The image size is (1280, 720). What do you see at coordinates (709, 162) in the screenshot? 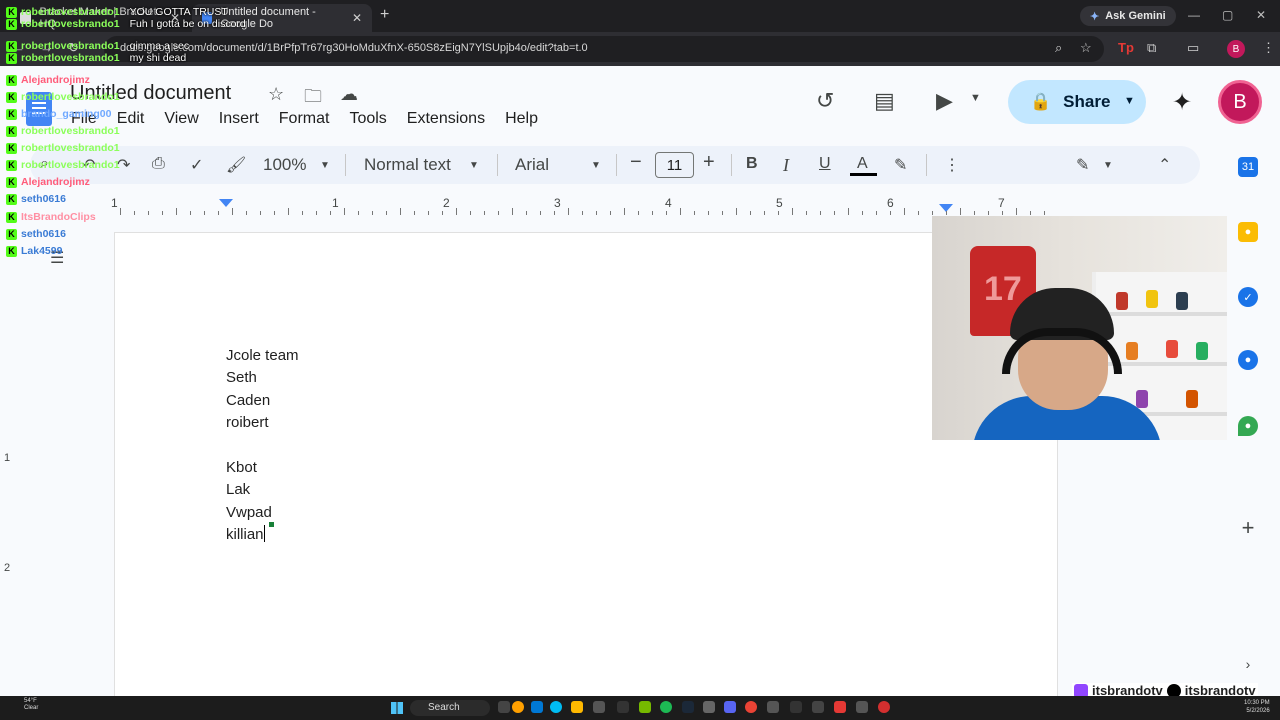
I see `increase-font-size-icon: +` at bounding box center [709, 162].